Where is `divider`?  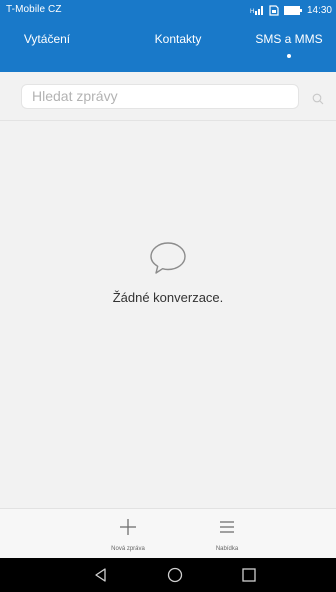 divider is located at coordinates (168, 120).